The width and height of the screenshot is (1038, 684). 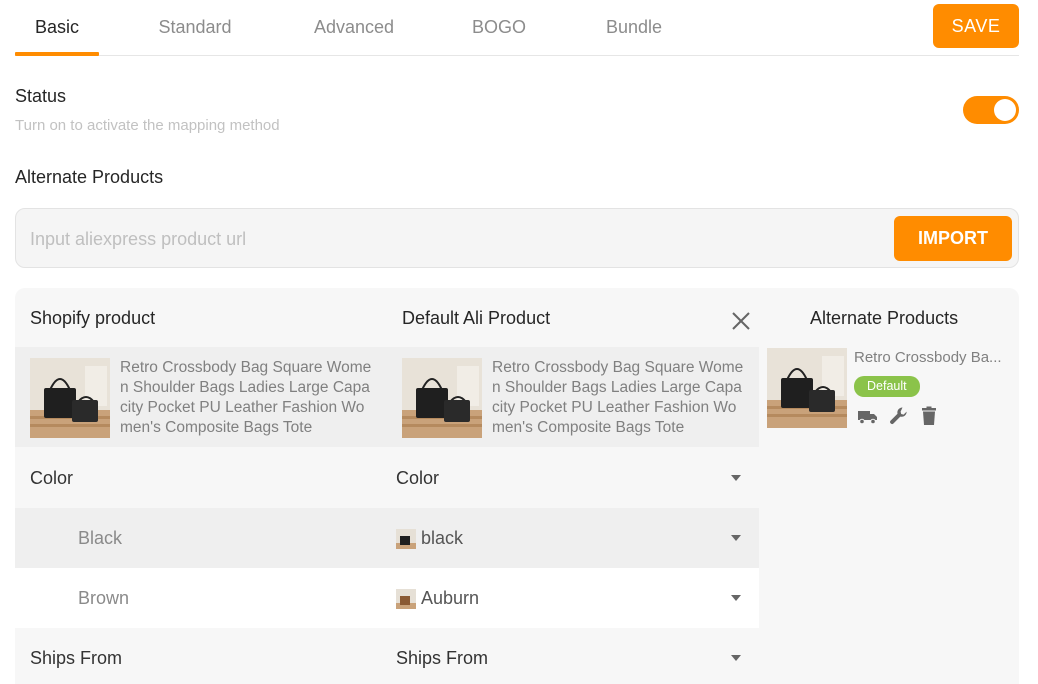 I want to click on ali-option-value: black, so click(x=442, y=538).